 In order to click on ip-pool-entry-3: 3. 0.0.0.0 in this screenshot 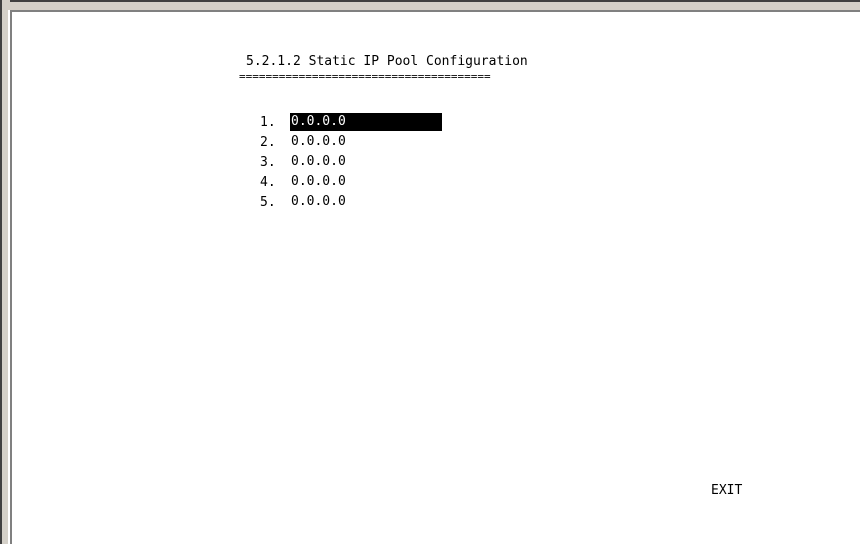, I will do `click(351, 162)`.